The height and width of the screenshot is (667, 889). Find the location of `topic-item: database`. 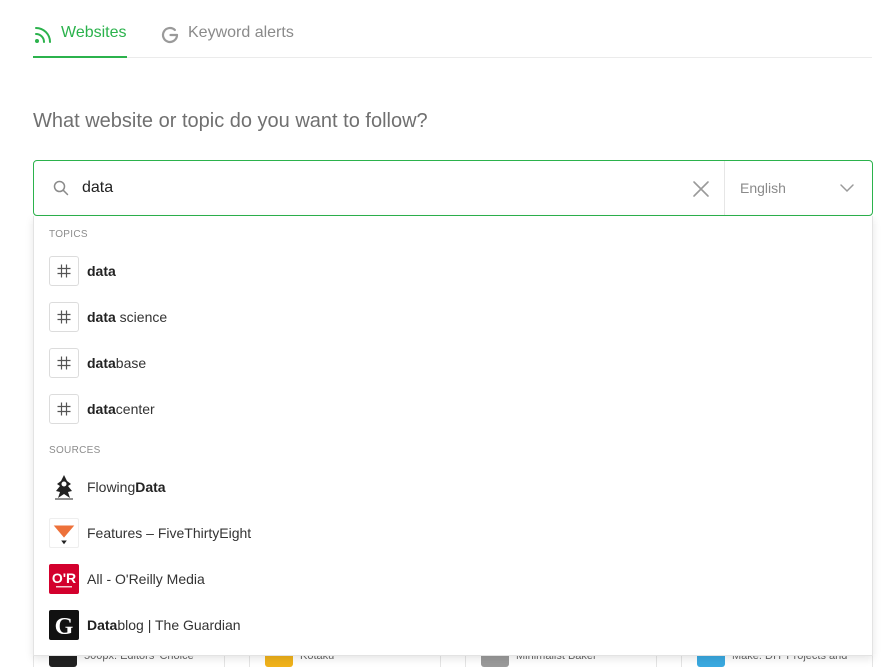

topic-item: database is located at coordinates (454, 363).